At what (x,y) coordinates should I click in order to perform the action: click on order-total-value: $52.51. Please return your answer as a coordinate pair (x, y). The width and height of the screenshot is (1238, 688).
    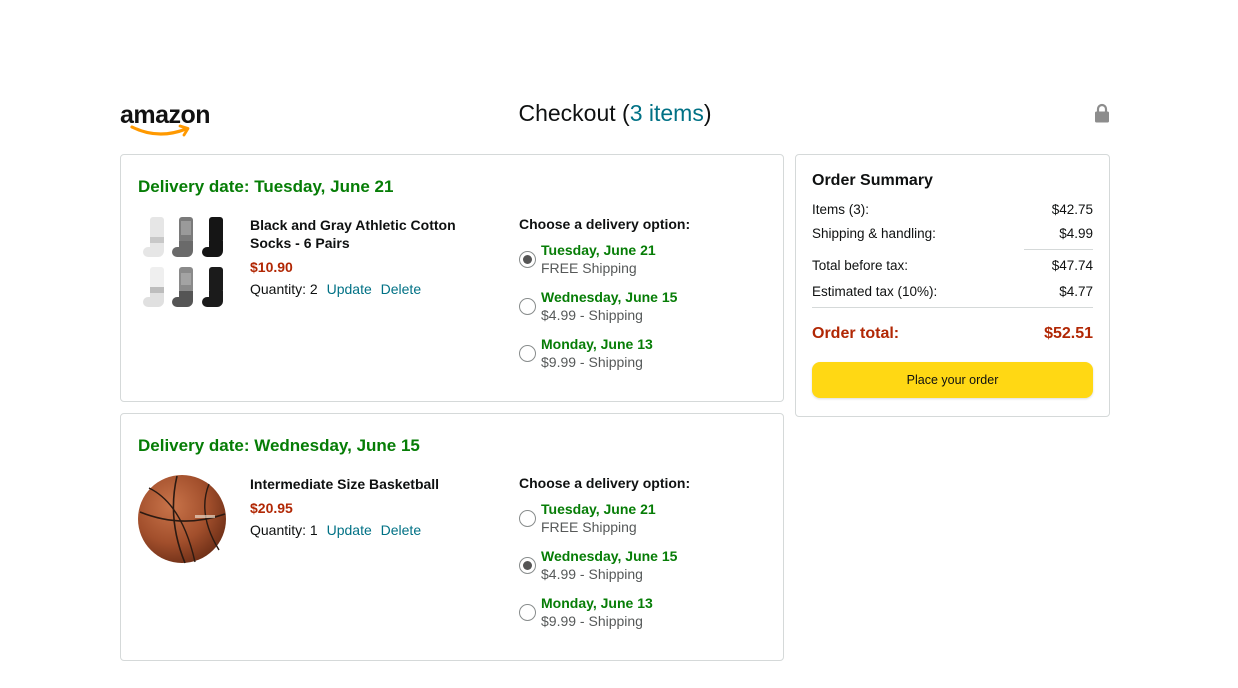
    Looking at the image, I should click on (1068, 333).